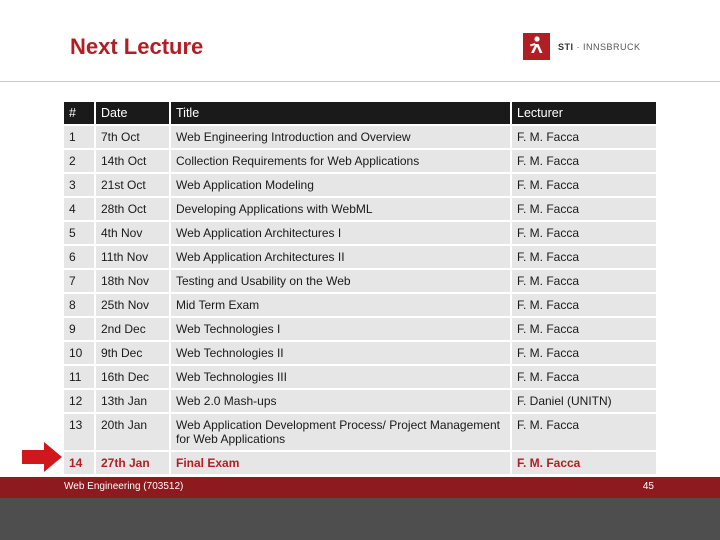  Describe the element at coordinates (340, 185) in the screenshot. I see `cell-title: Web Application Modeling` at that location.